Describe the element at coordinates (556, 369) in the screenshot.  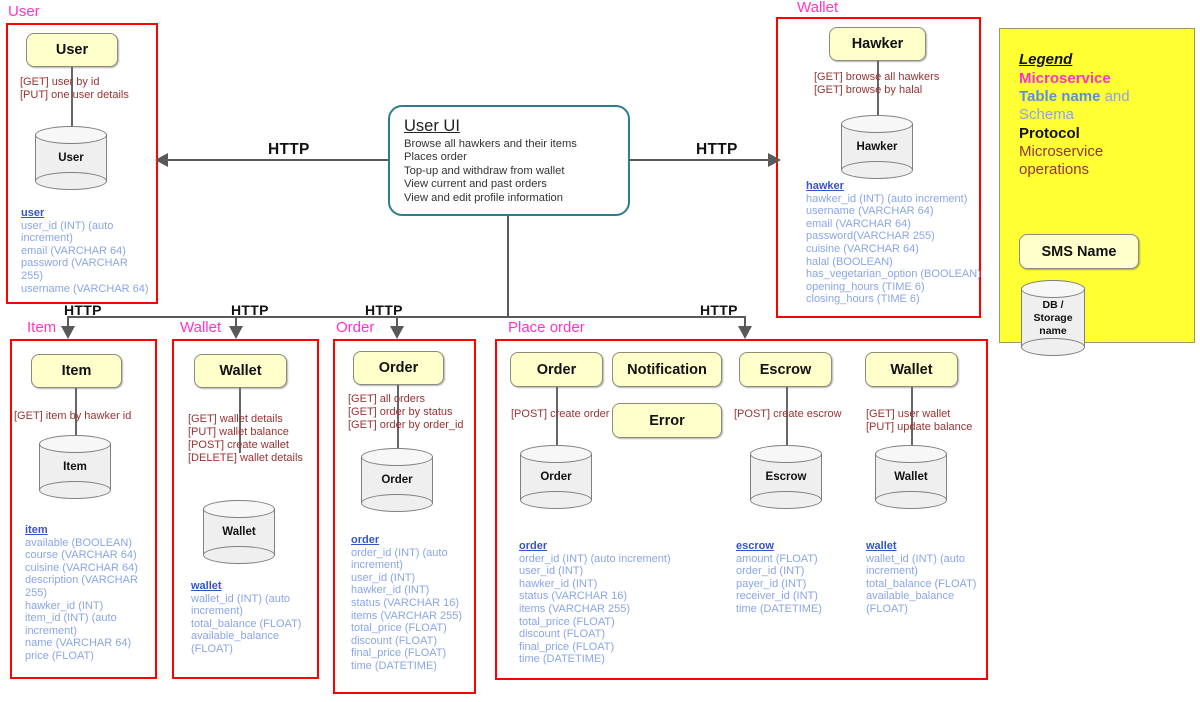
I see `service-box-place-order-order: Order` at that location.